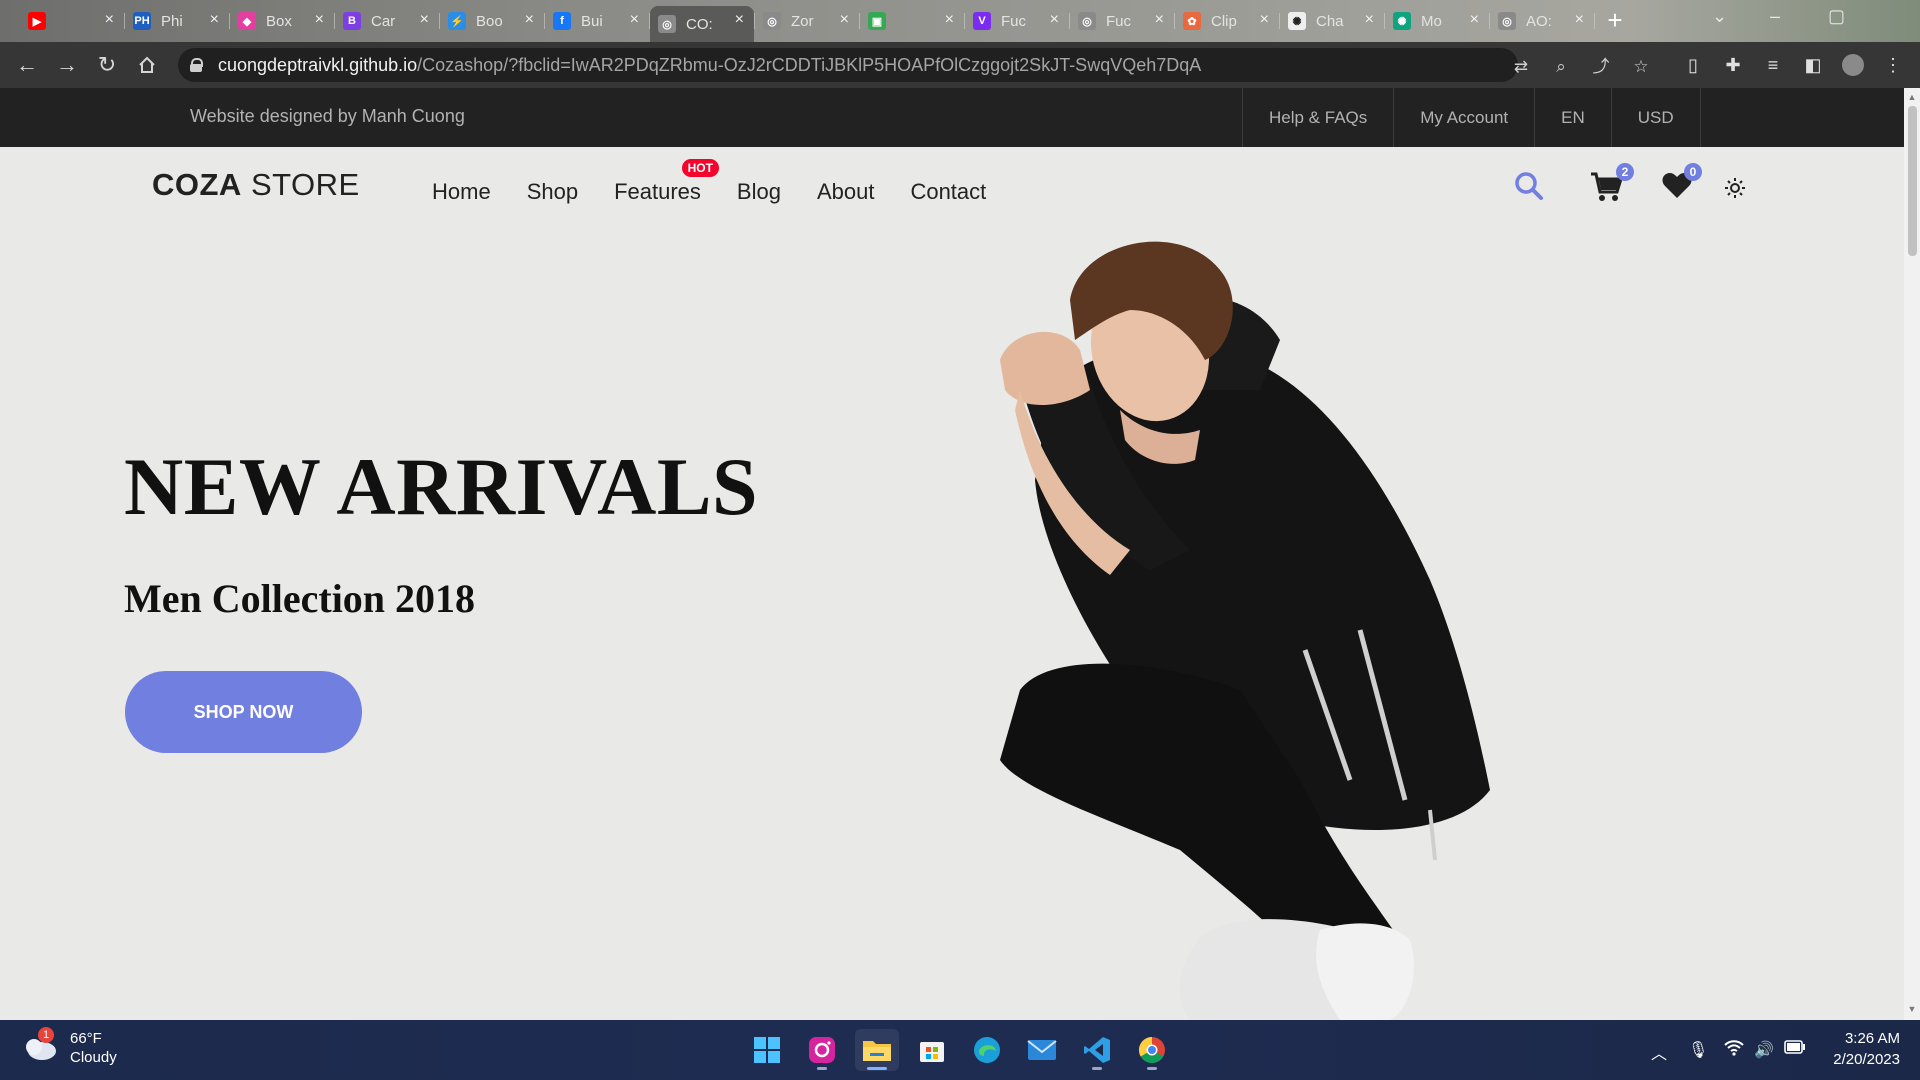 Image resolution: width=1920 pixels, height=1080 pixels. Describe the element at coordinates (142, 21) in the screenshot. I see `ph-icon: PH` at that location.